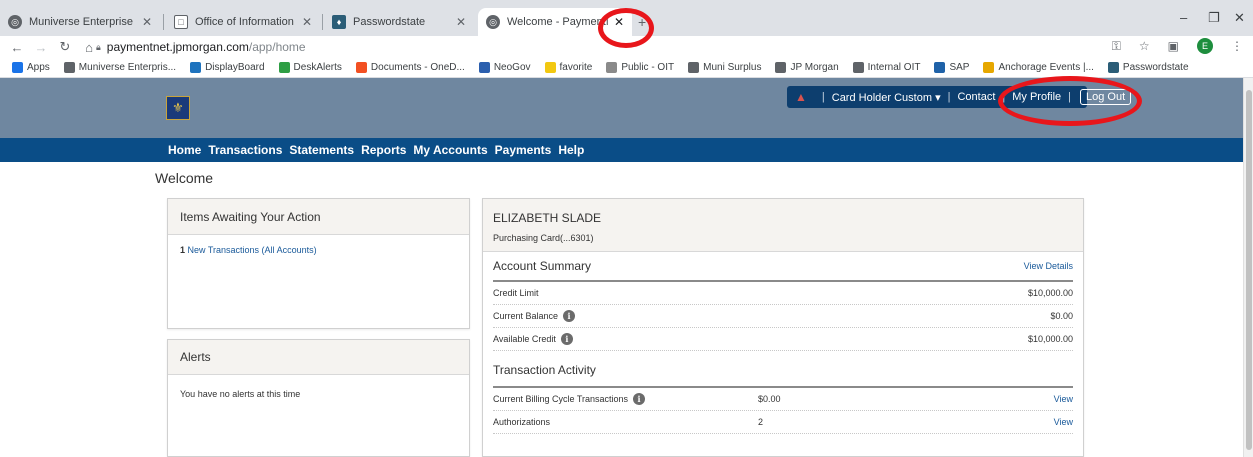 The height and width of the screenshot is (457, 1253). Describe the element at coordinates (65, 47) in the screenshot. I see `reload-icon: ↻` at that location.